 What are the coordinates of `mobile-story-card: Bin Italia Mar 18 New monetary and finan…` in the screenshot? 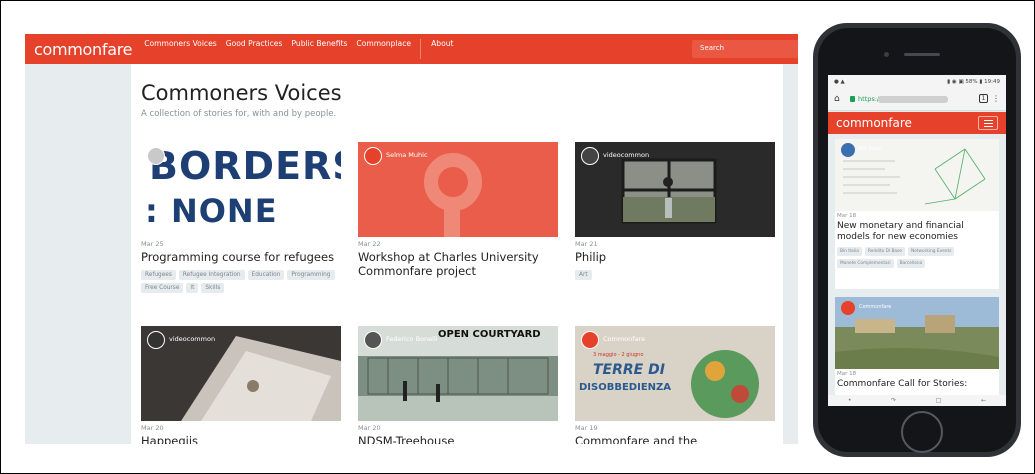 It's located at (917, 214).